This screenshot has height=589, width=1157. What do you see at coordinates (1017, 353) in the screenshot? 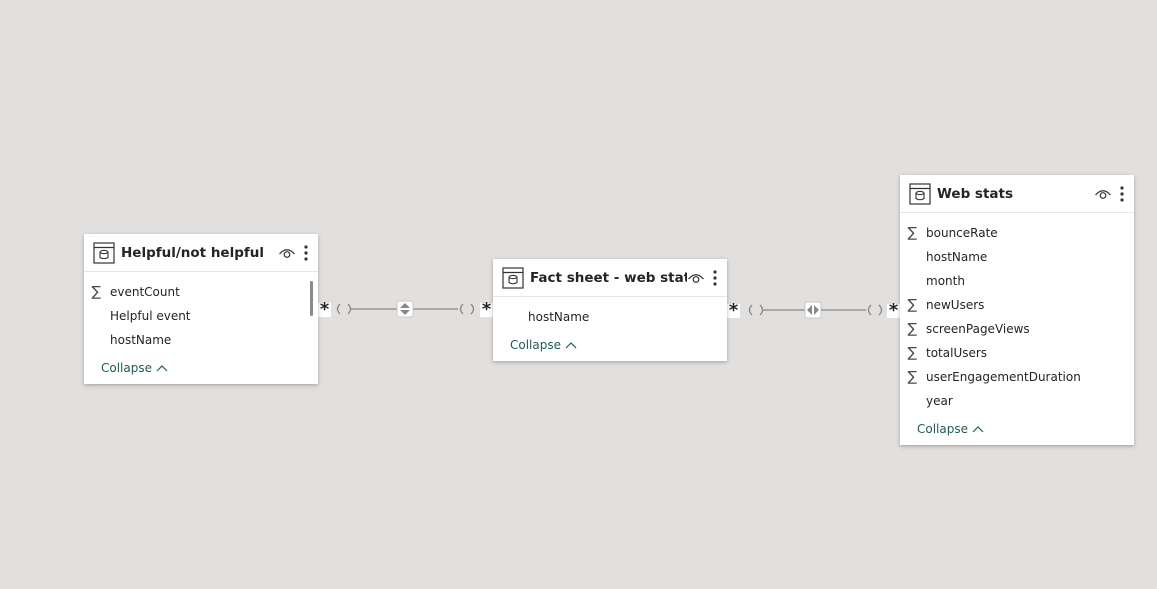
I see `field-row: ∑ totalUsers` at bounding box center [1017, 353].